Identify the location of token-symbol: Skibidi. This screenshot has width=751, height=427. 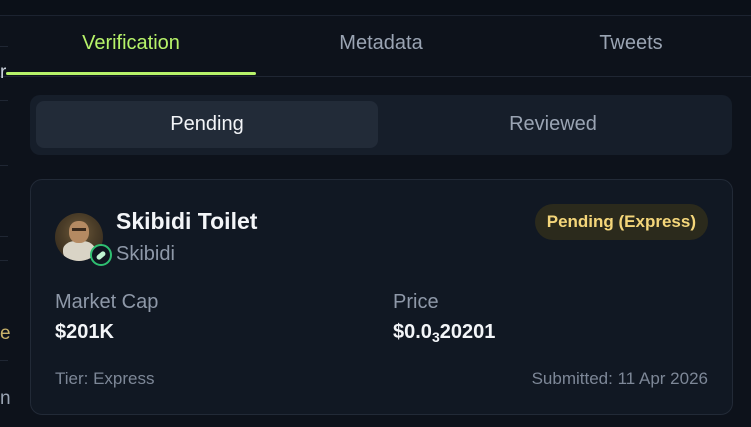
(145, 254).